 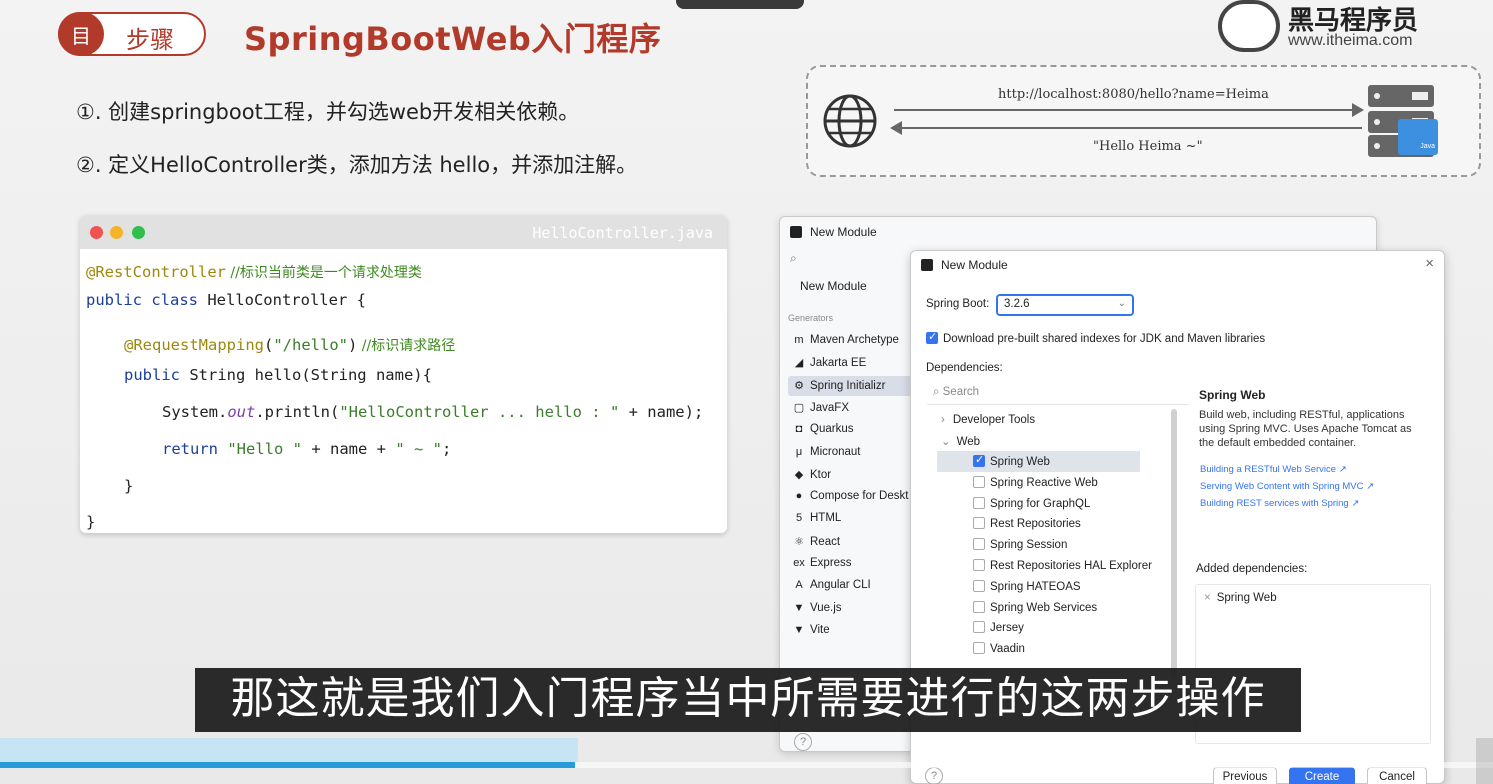 What do you see at coordinates (799, 563) in the screenshot?
I see `generator-icon: ex` at bounding box center [799, 563].